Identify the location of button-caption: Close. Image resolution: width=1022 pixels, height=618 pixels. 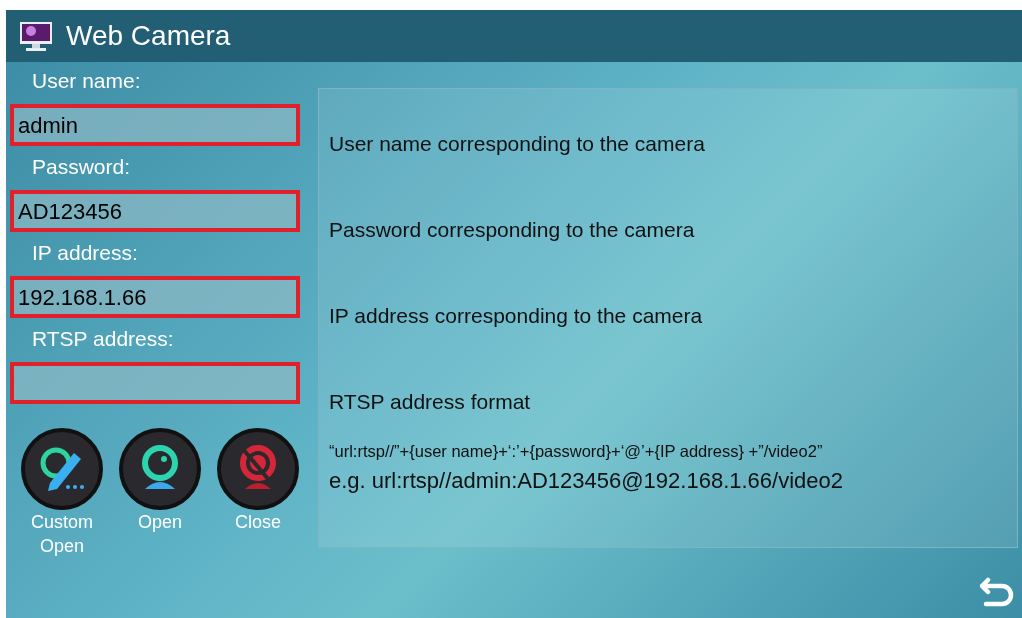
(258, 522).